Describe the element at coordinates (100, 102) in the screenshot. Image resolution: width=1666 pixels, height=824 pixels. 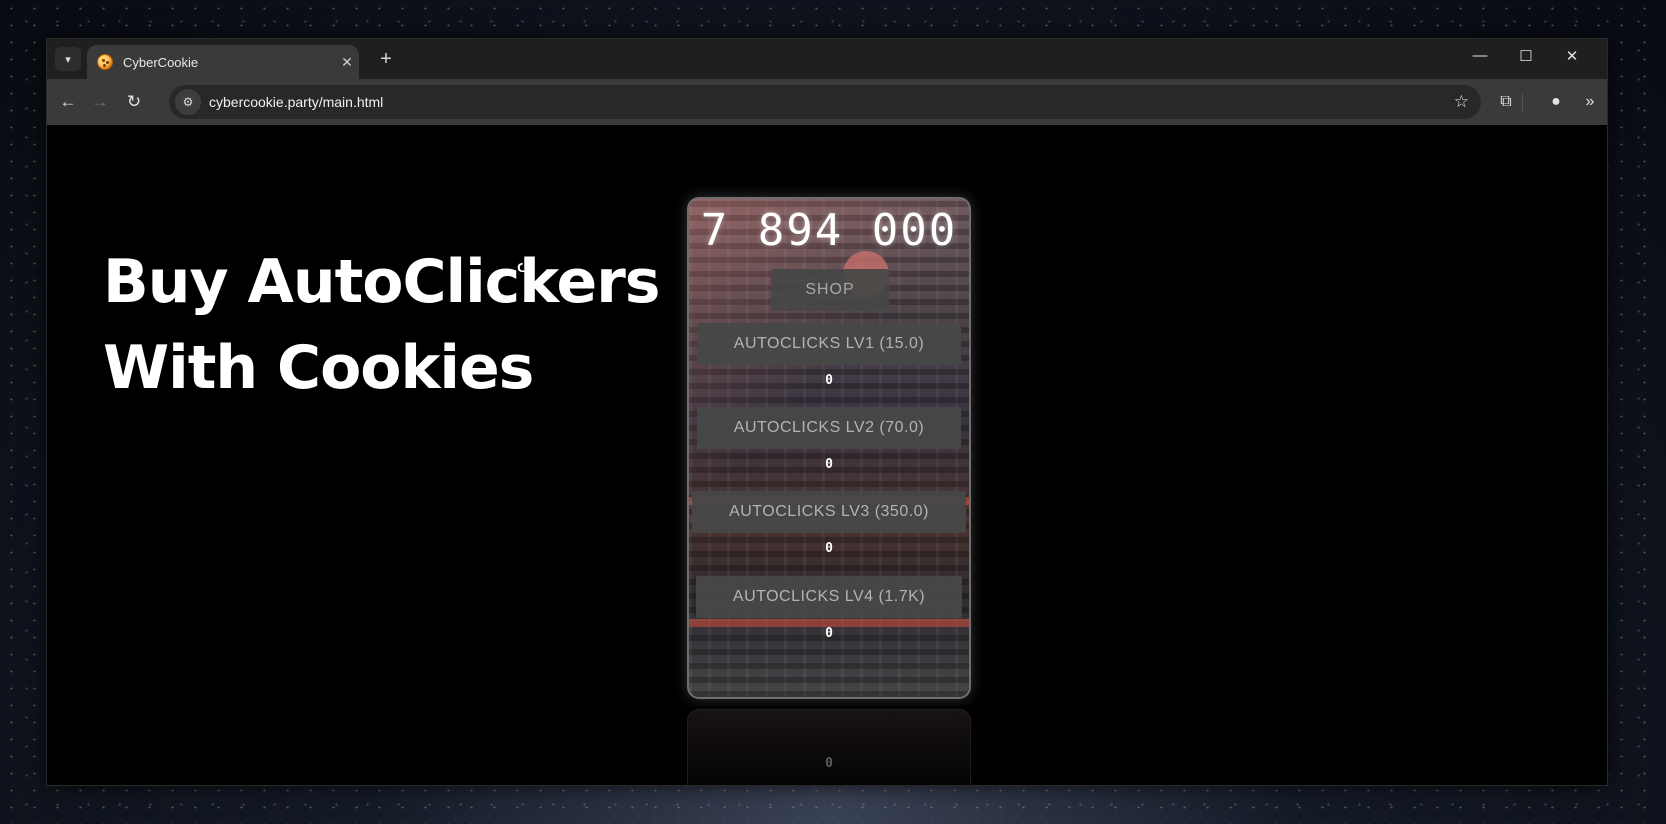
I see `forward-arrow-icon: →` at that location.